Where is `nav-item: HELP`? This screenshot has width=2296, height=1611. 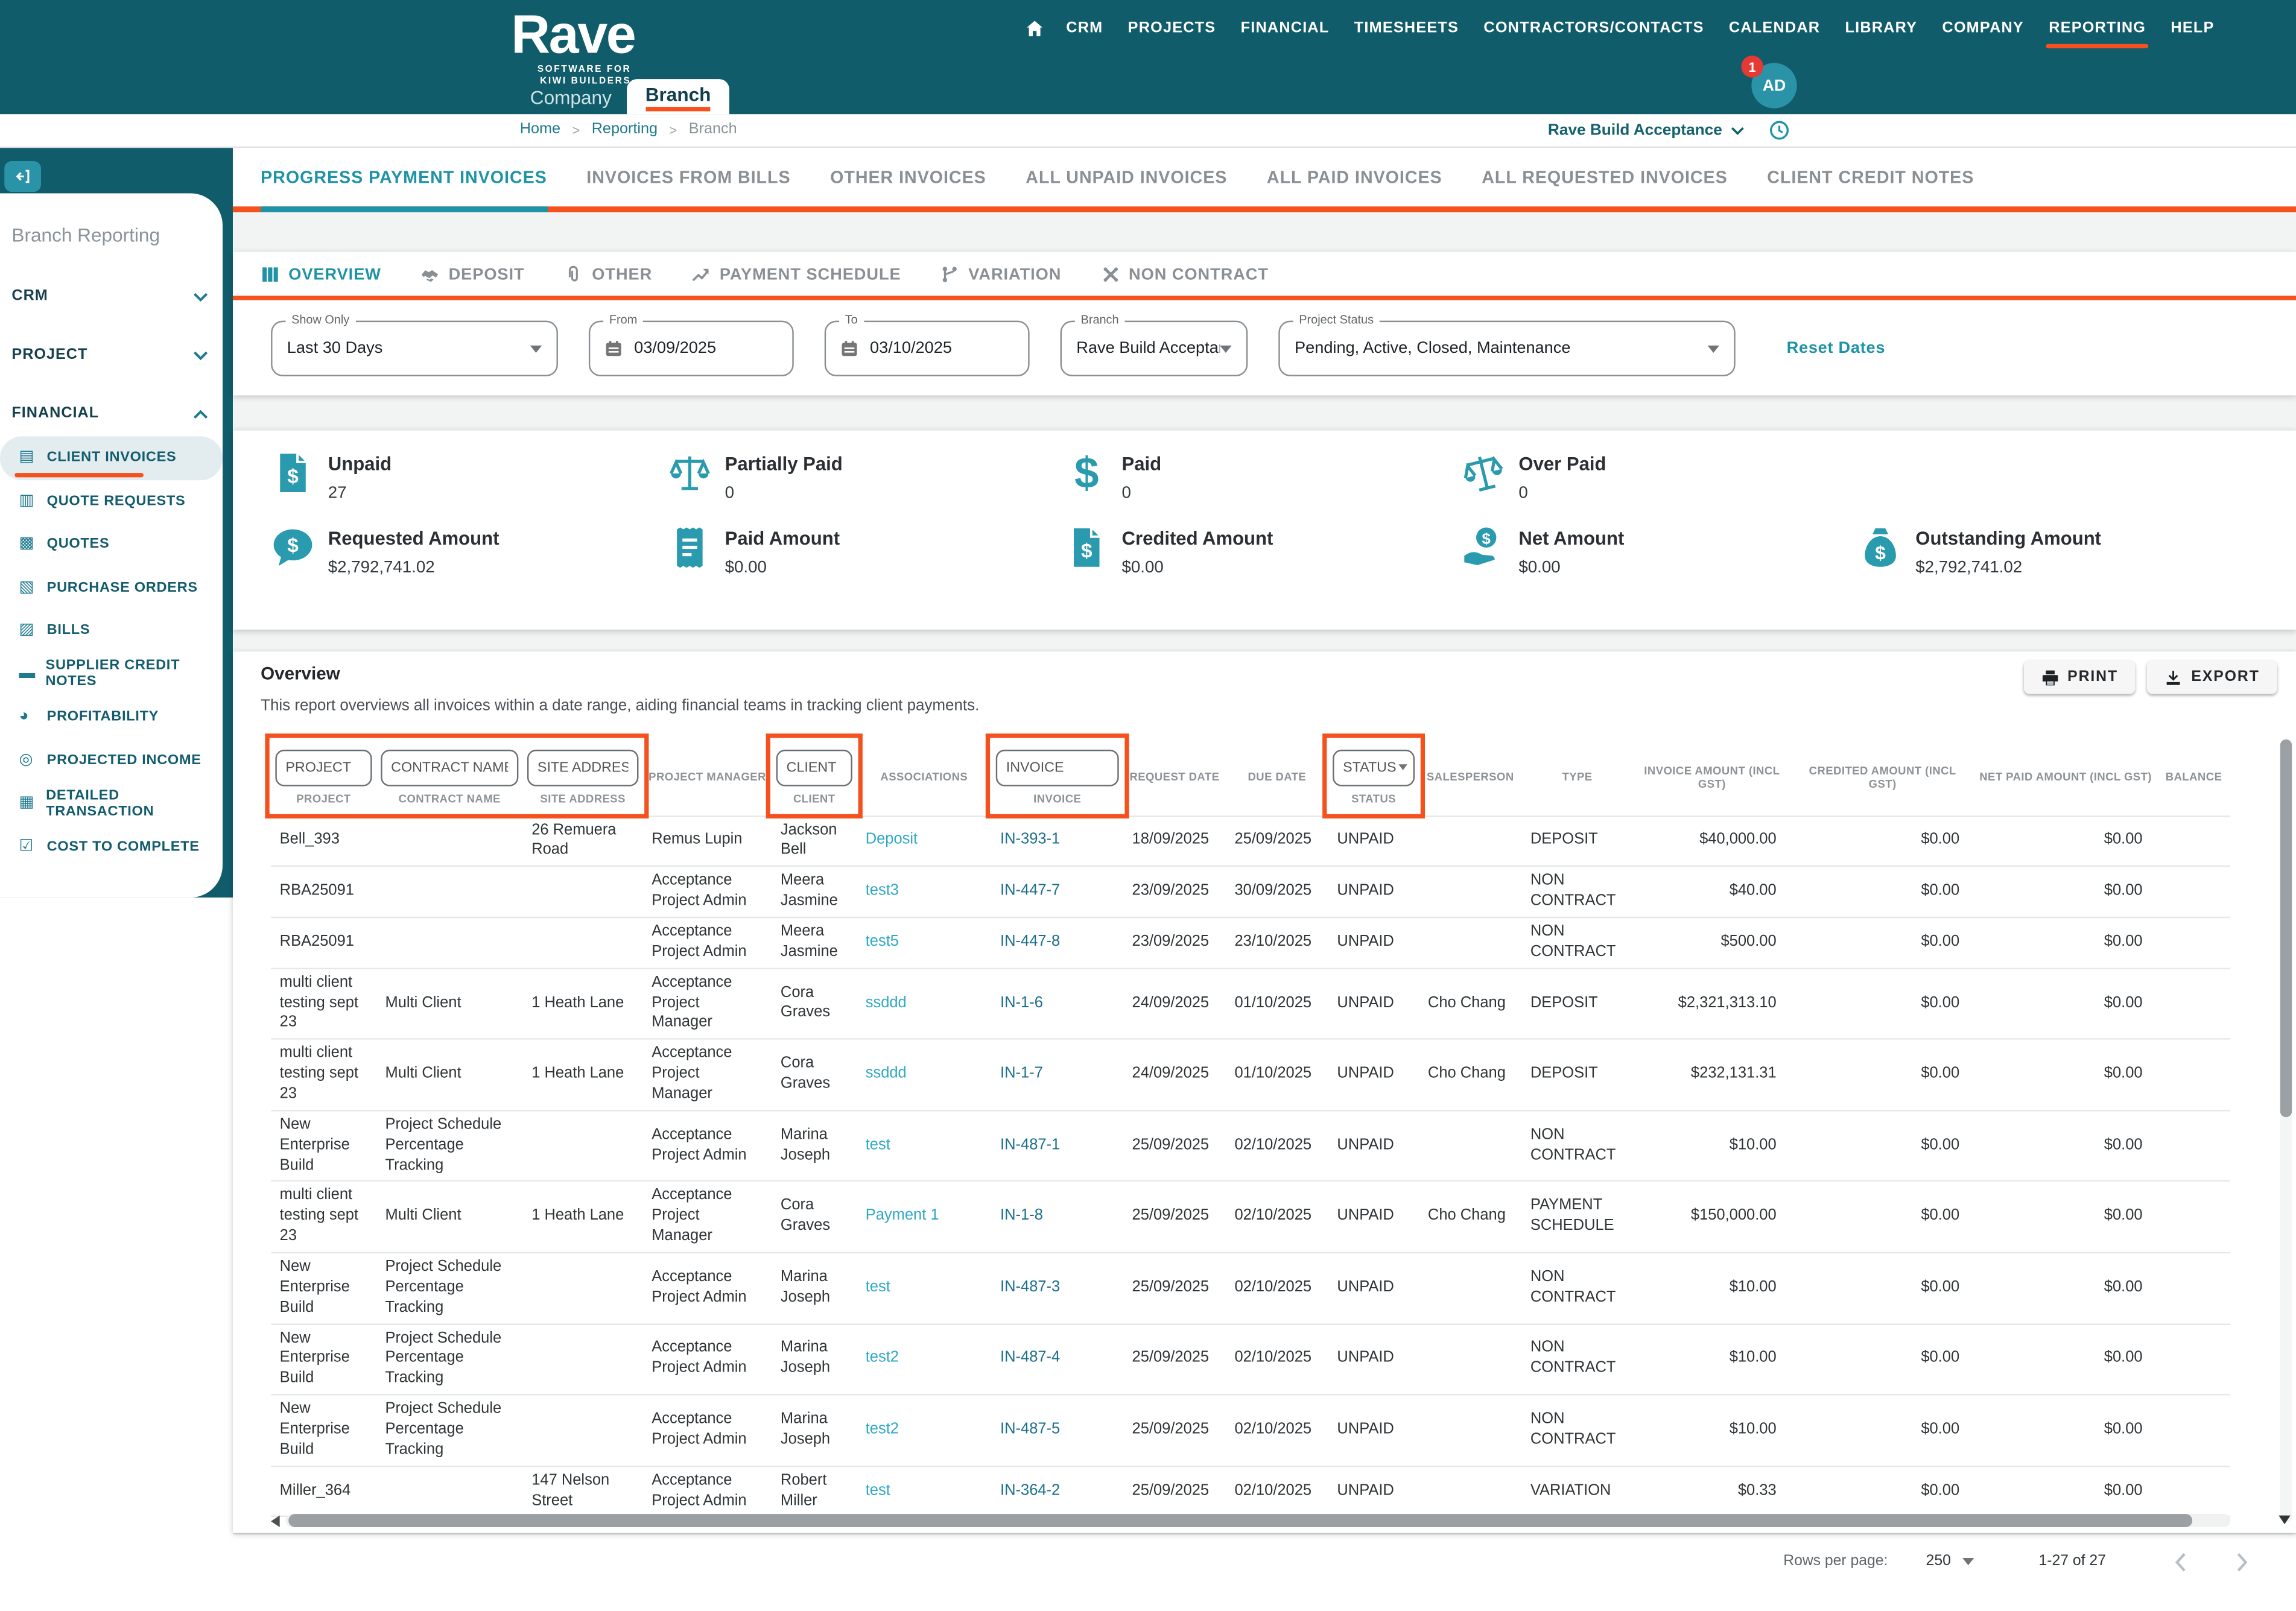
nav-item: HELP is located at coordinates (2192, 29).